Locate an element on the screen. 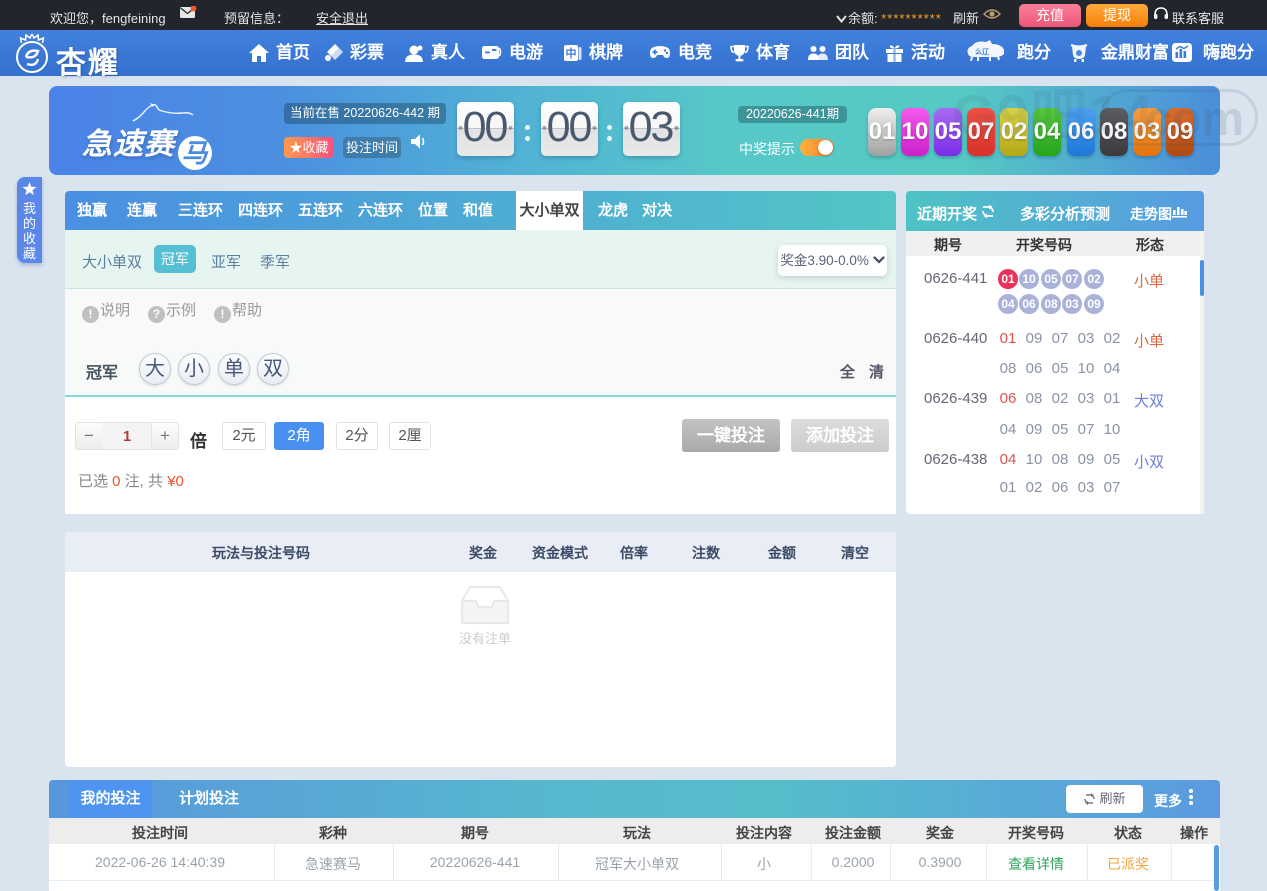 The height and width of the screenshot is (891, 1267). svg-text: 么辽 is located at coordinates (982, 51).